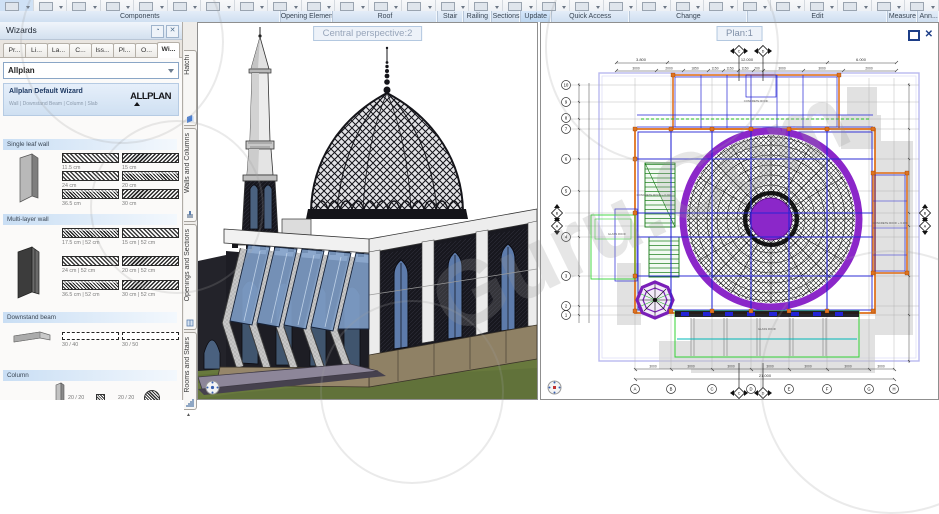  I want to click on sample-label: 20 cm | 52 cm, so click(139, 271).